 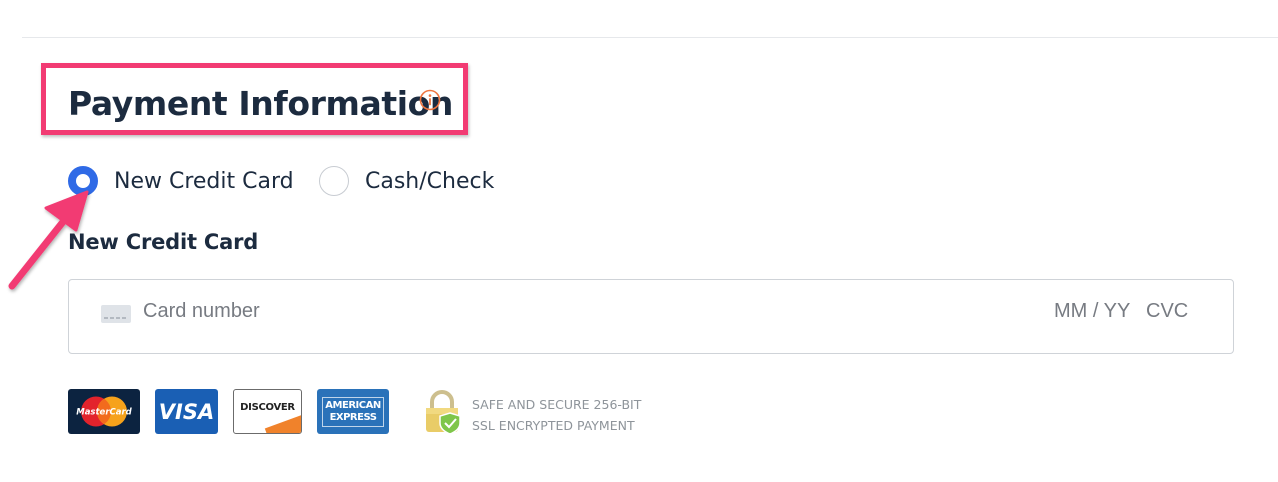 I want to click on amex-logo: AMERICAN EXPRESS, so click(x=353, y=411).